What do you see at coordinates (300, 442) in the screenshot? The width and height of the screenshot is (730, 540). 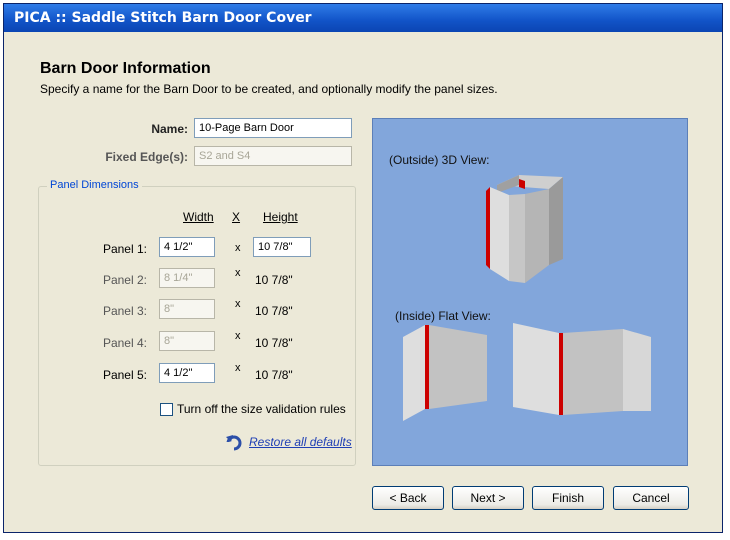 I see `restore-defaults-link: Restore all defaults` at bounding box center [300, 442].